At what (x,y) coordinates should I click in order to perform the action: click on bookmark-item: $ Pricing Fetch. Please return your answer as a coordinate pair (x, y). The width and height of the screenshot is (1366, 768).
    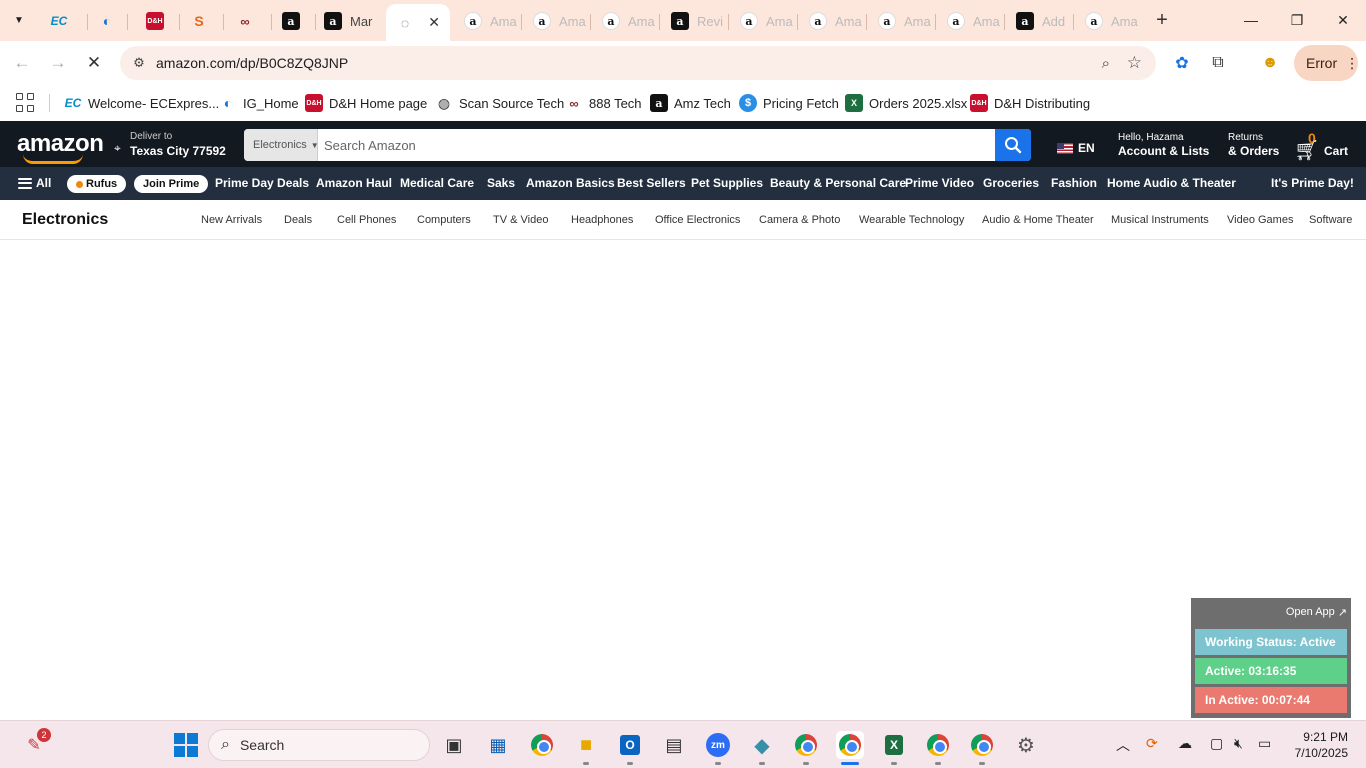
    Looking at the image, I should click on (789, 103).